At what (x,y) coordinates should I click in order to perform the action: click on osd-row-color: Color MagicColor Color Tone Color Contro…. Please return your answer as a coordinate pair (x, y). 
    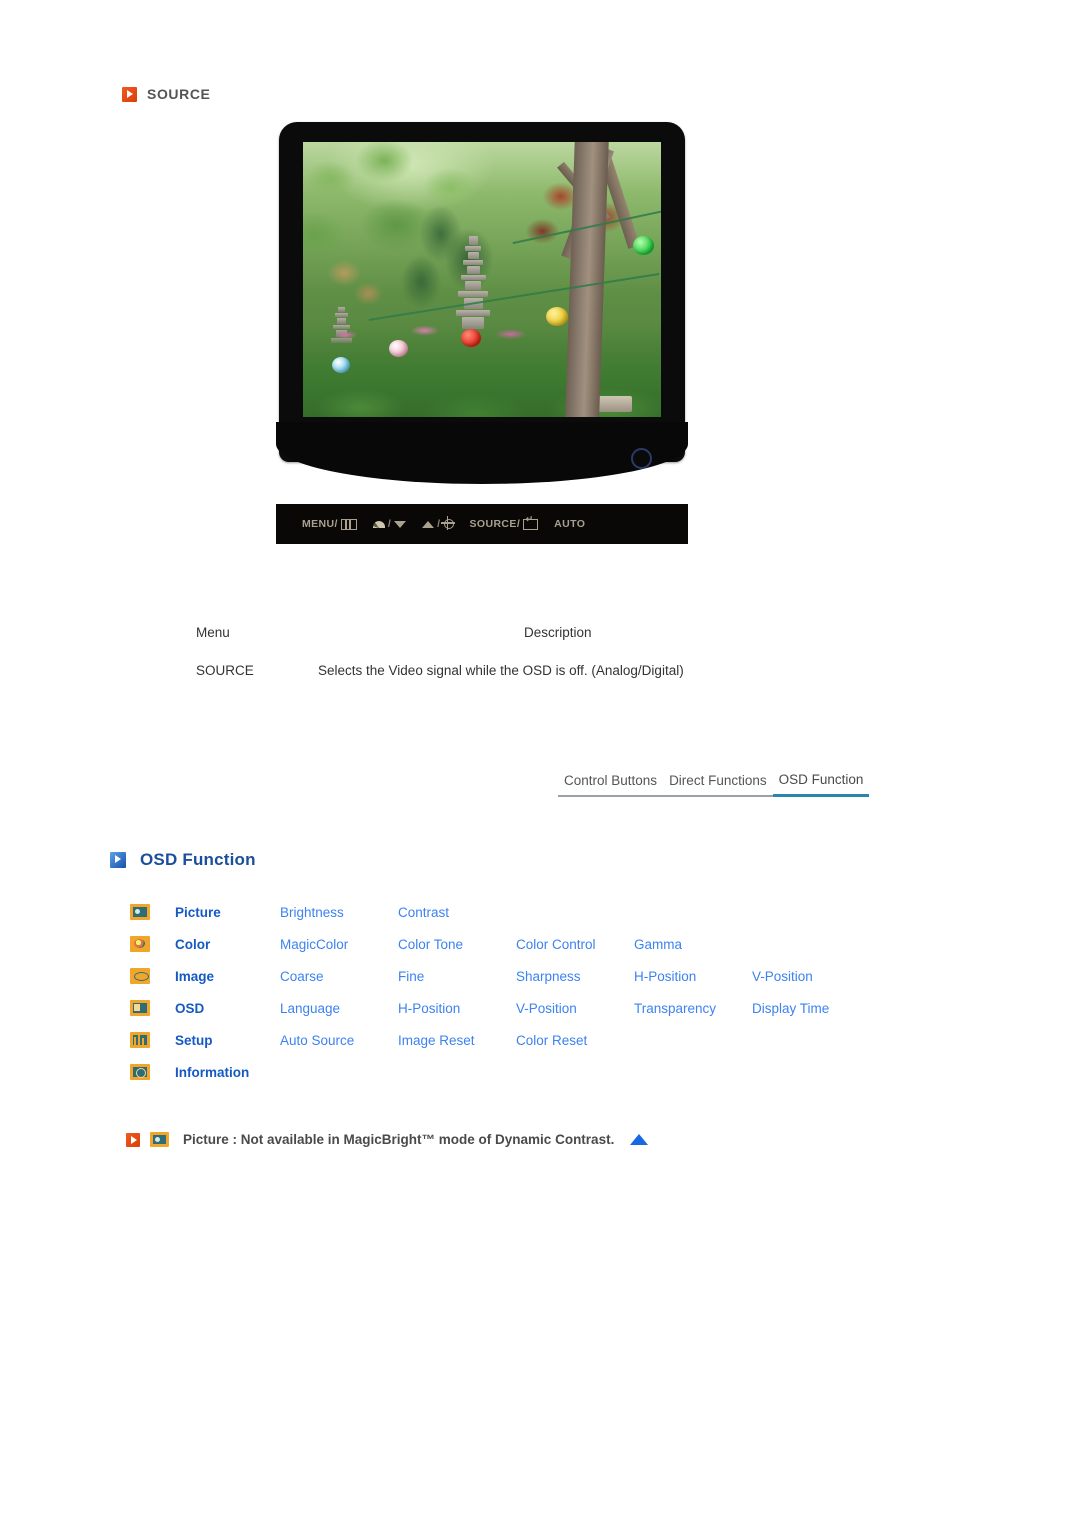
    Looking at the image, I should click on (510, 944).